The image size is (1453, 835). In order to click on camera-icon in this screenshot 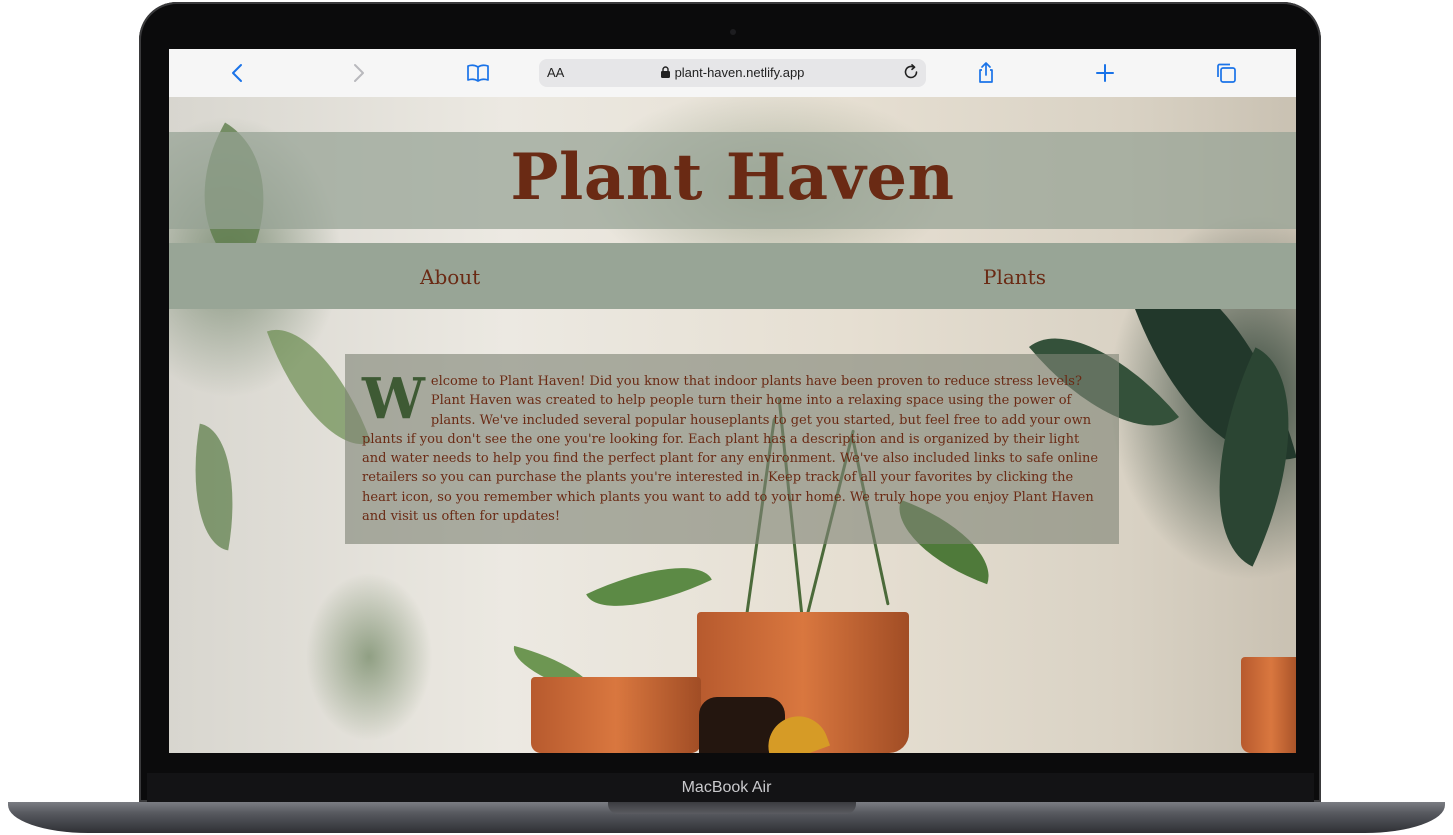, I will do `click(733, 32)`.